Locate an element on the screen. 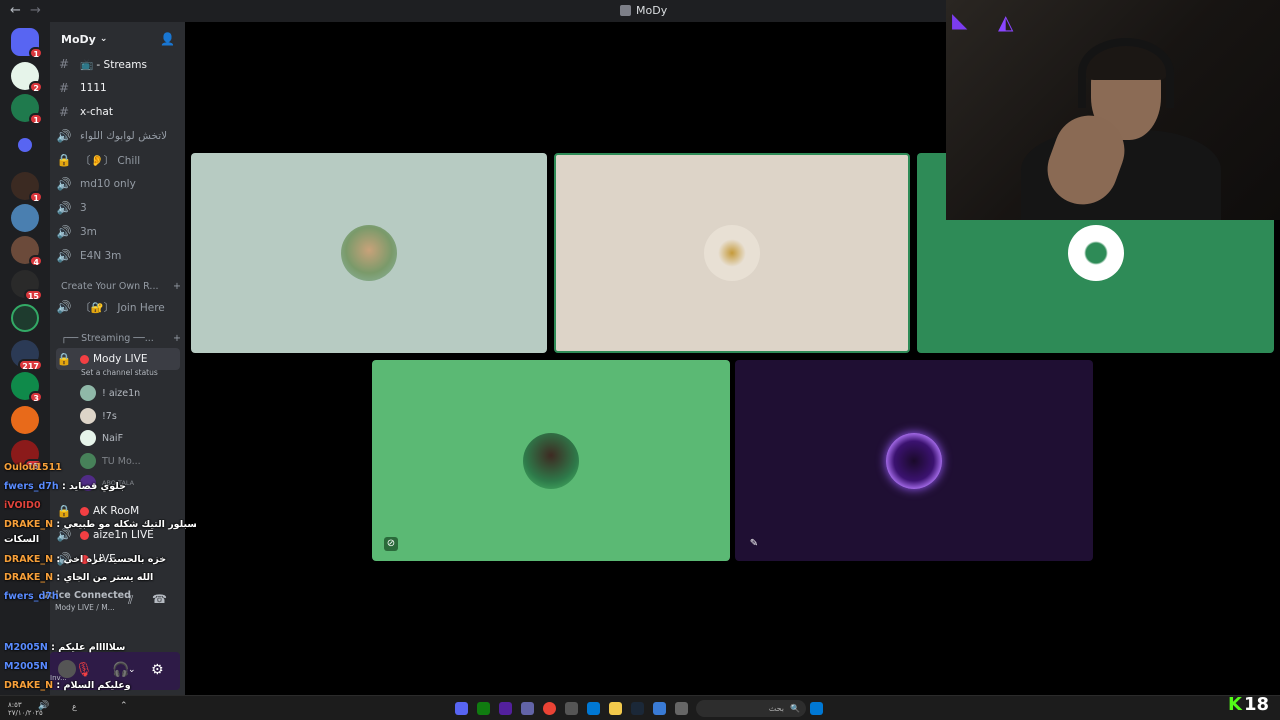 Image resolution: width=1280 pixels, height=720 pixels. xbox-app-icon is located at coordinates (483, 708).